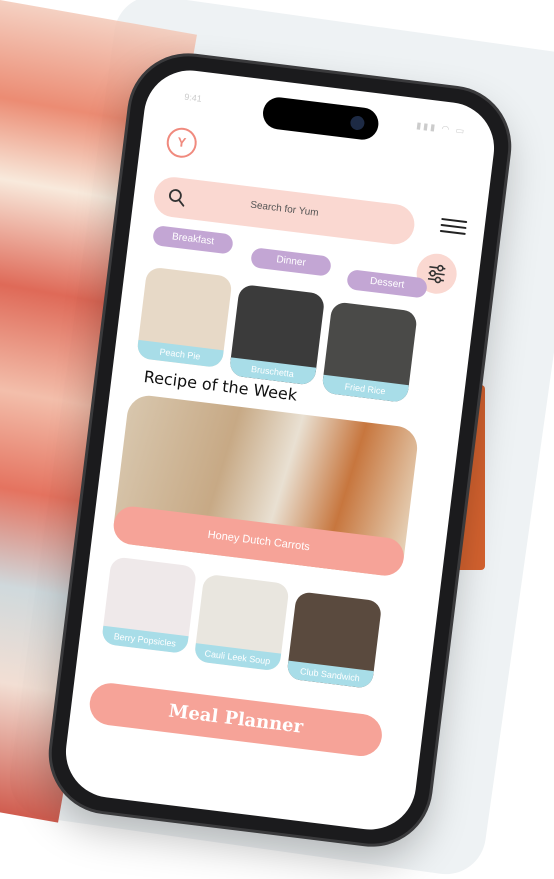  What do you see at coordinates (436, 274) in the screenshot?
I see `sliders-icon` at bounding box center [436, 274].